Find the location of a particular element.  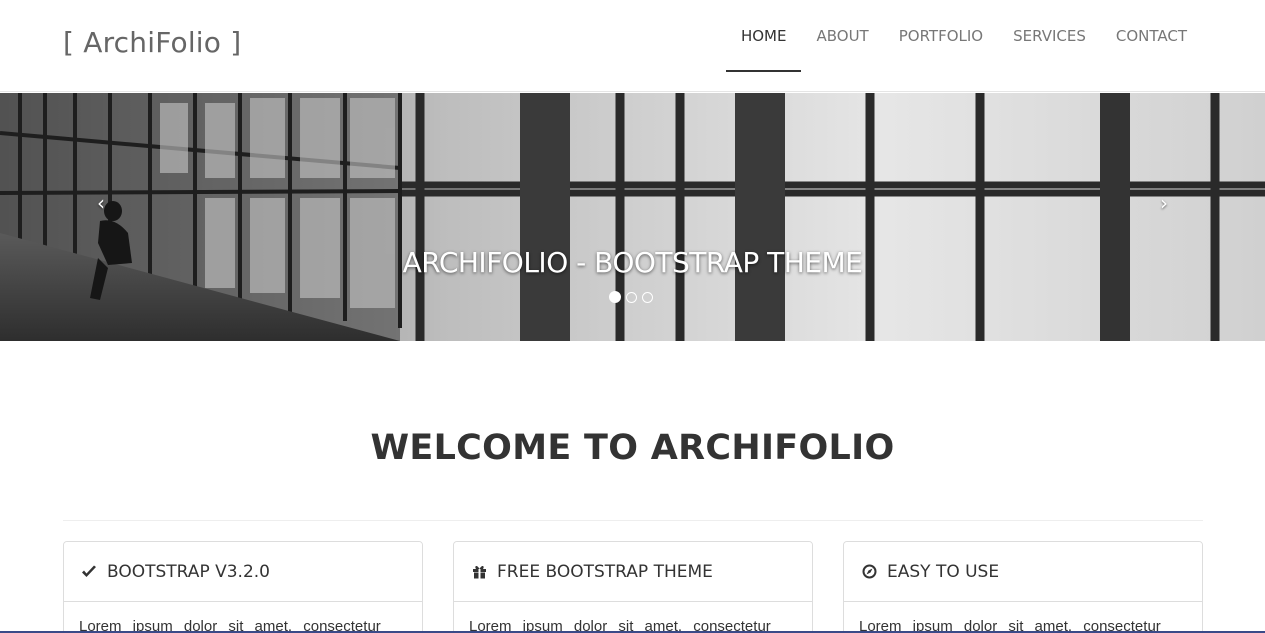

panel-heading: EASY TO USE is located at coordinates (1023, 572).